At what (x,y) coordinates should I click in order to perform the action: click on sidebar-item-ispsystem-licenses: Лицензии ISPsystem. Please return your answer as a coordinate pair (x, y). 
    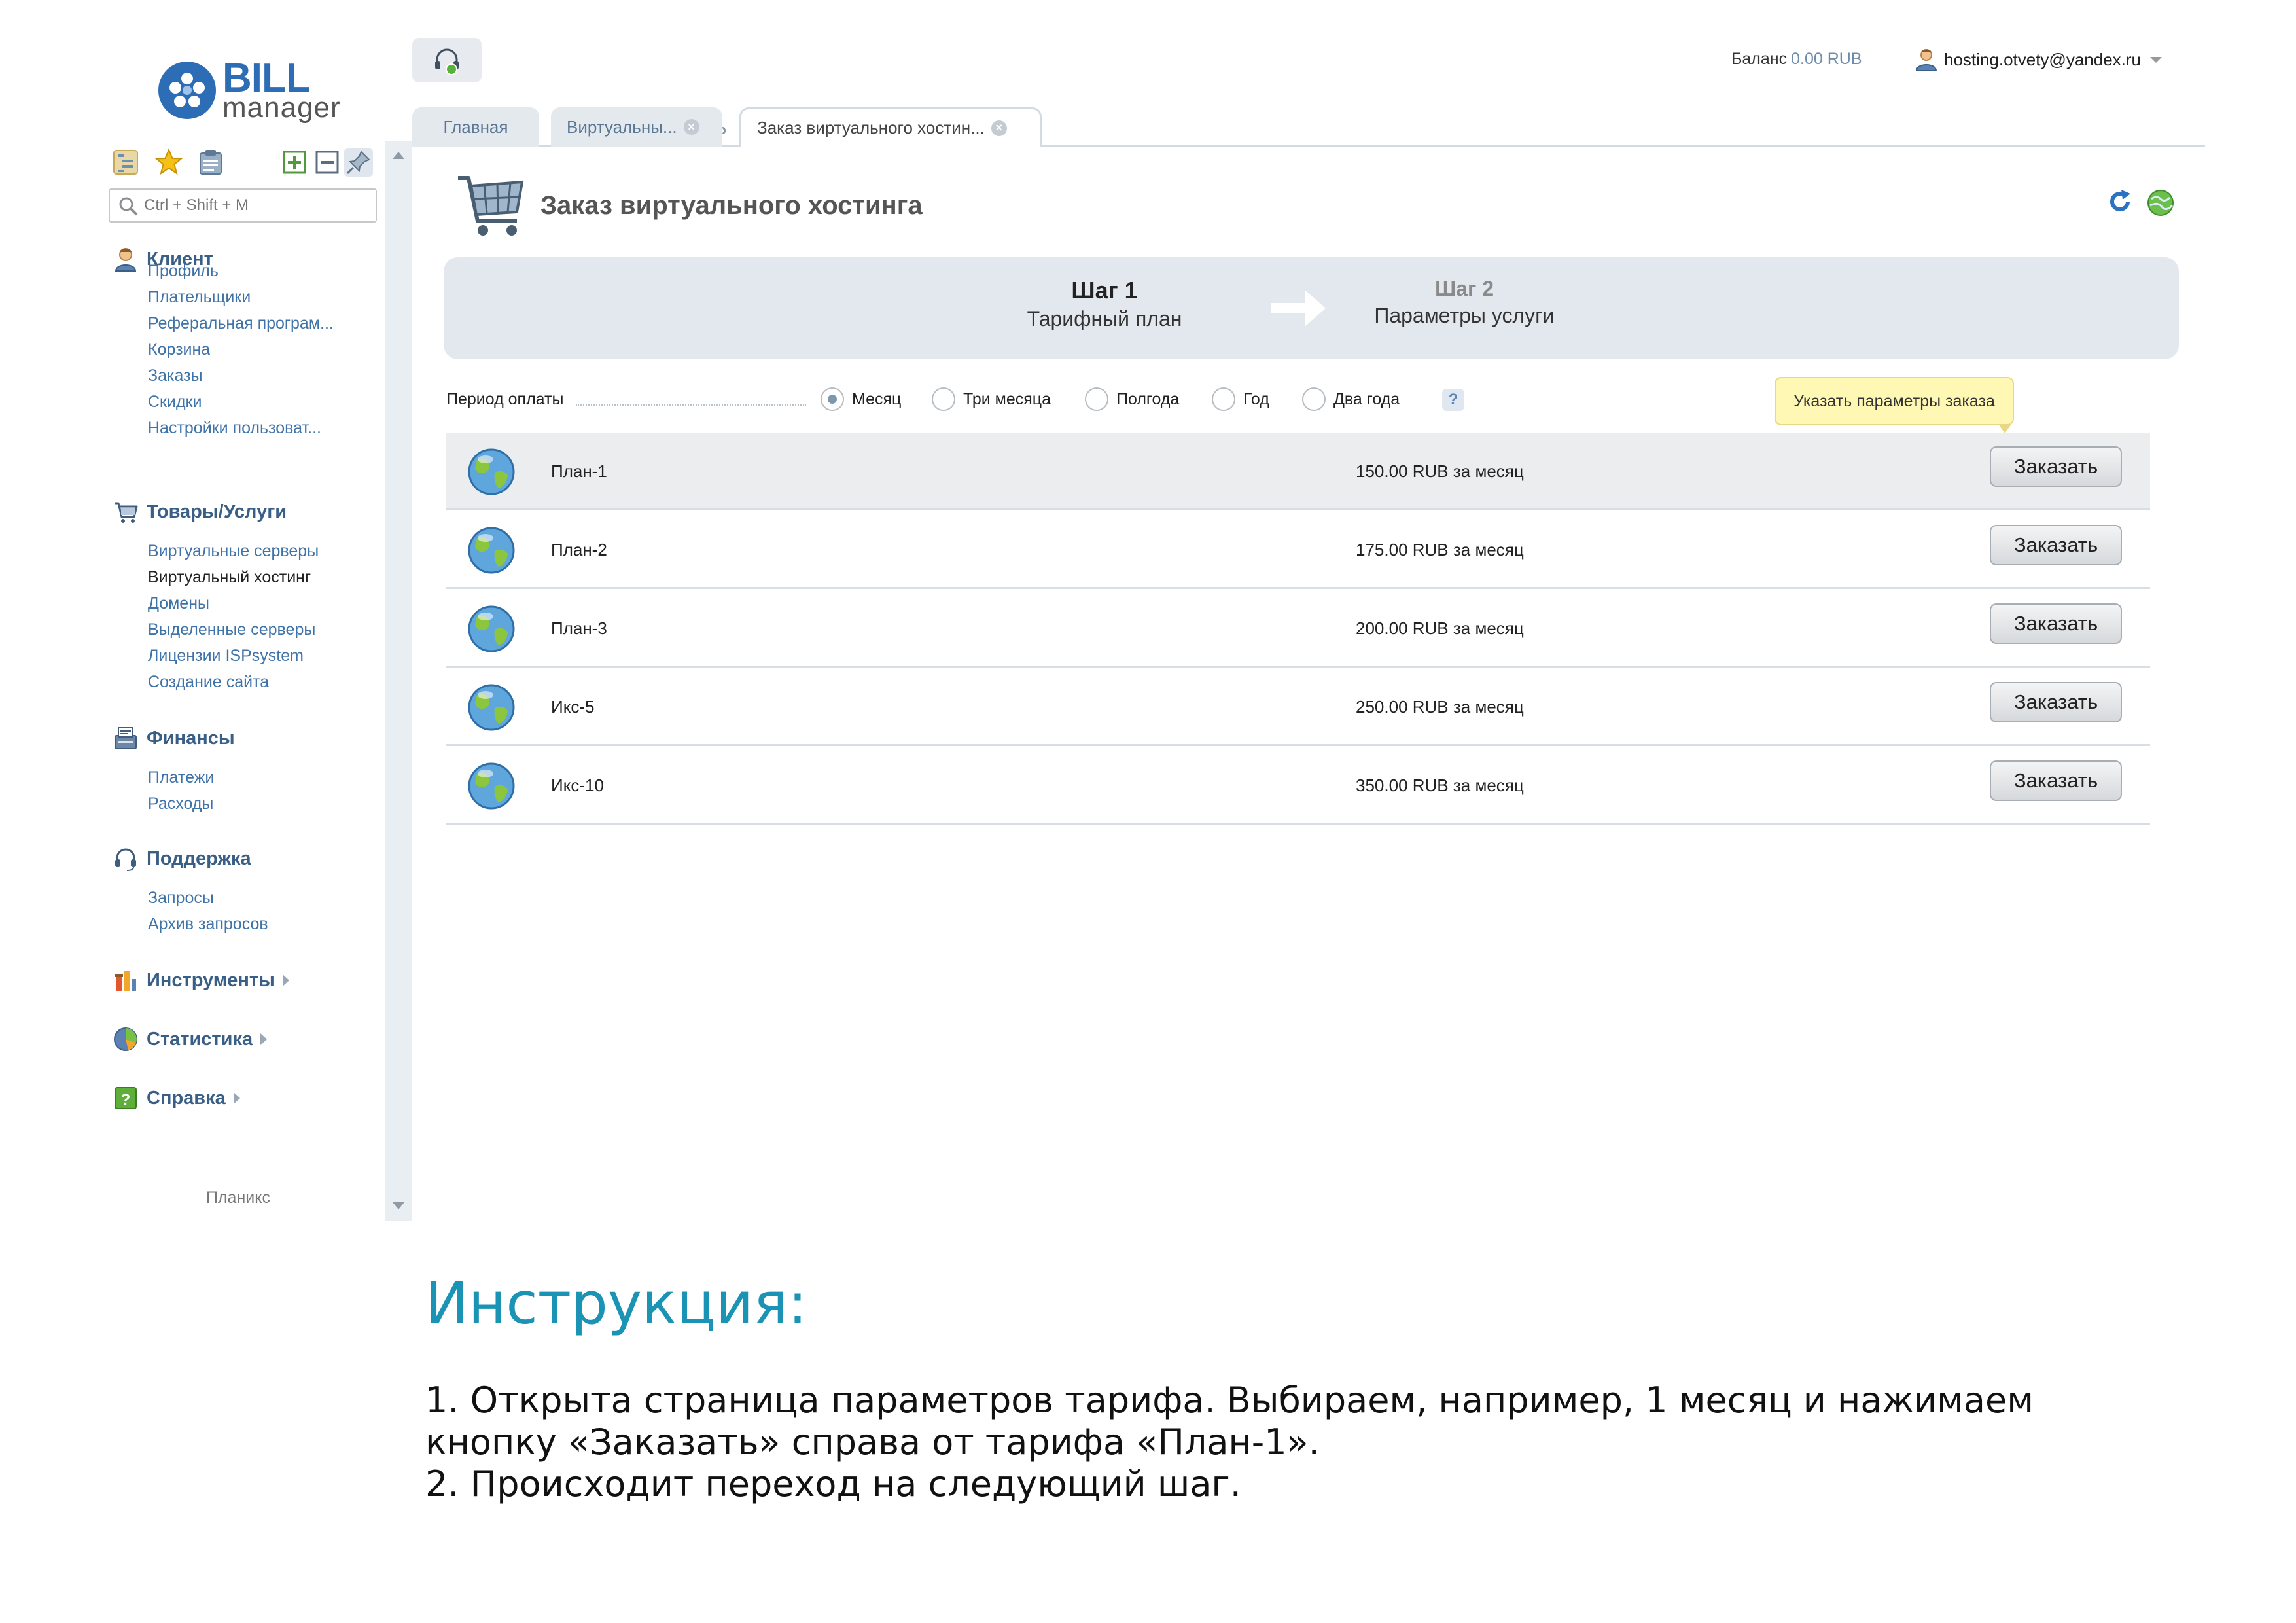
    Looking at the image, I should click on (226, 657).